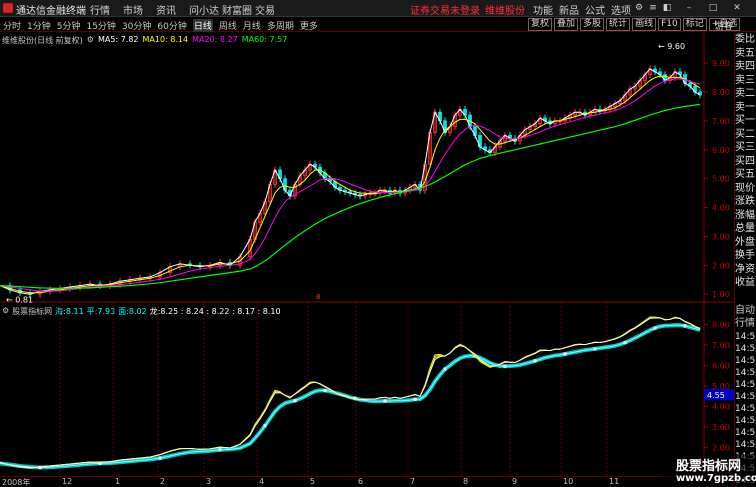 The image size is (756, 487). What do you see at coordinates (595, 9) in the screenshot?
I see `menu-item-formula: 公式` at bounding box center [595, 9].